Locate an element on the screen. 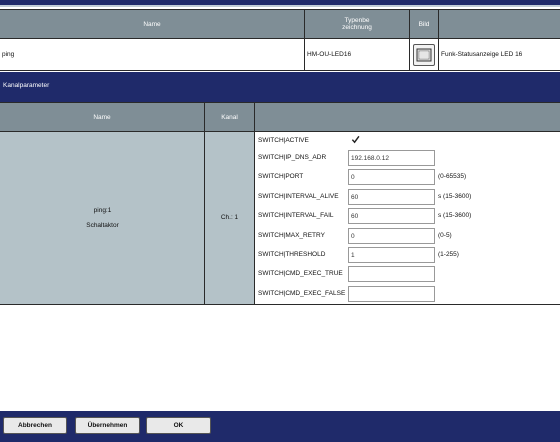  param-row: SWITCH|PORT (0-65535) is located at coordinates (407, 177).